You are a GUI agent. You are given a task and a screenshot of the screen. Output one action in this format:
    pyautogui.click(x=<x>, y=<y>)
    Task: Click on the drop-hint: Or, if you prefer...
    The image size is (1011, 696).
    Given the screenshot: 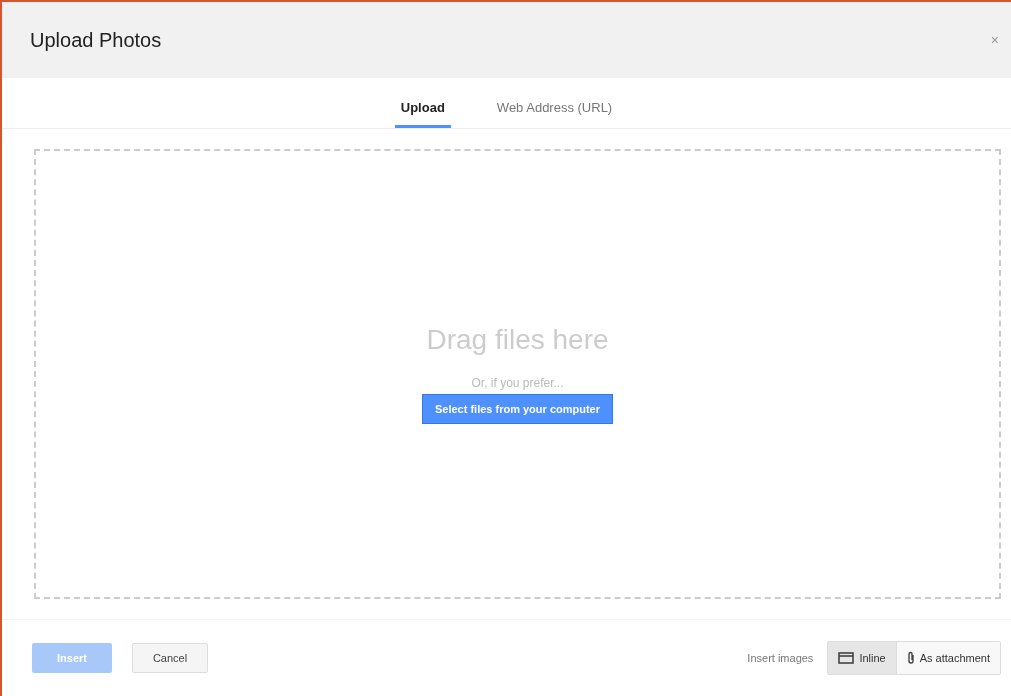 What is the action you would take?
    pyautogui.click(x=517, y=383)
    